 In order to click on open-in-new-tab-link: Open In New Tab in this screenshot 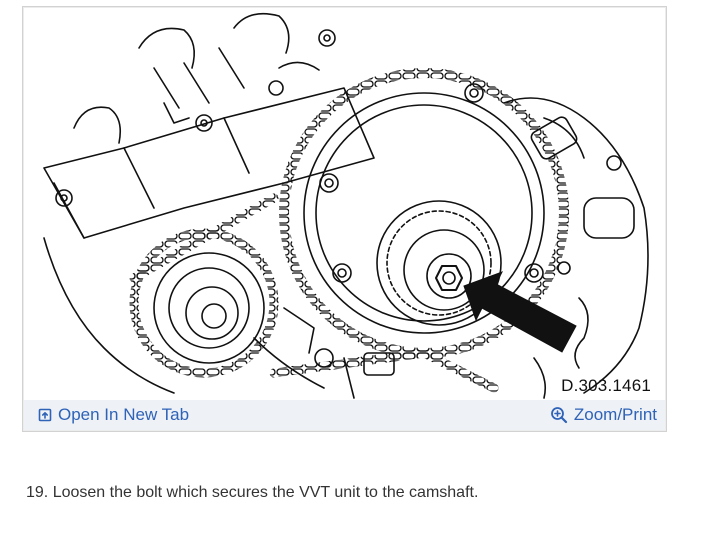, I will do `click(113, 415)`.